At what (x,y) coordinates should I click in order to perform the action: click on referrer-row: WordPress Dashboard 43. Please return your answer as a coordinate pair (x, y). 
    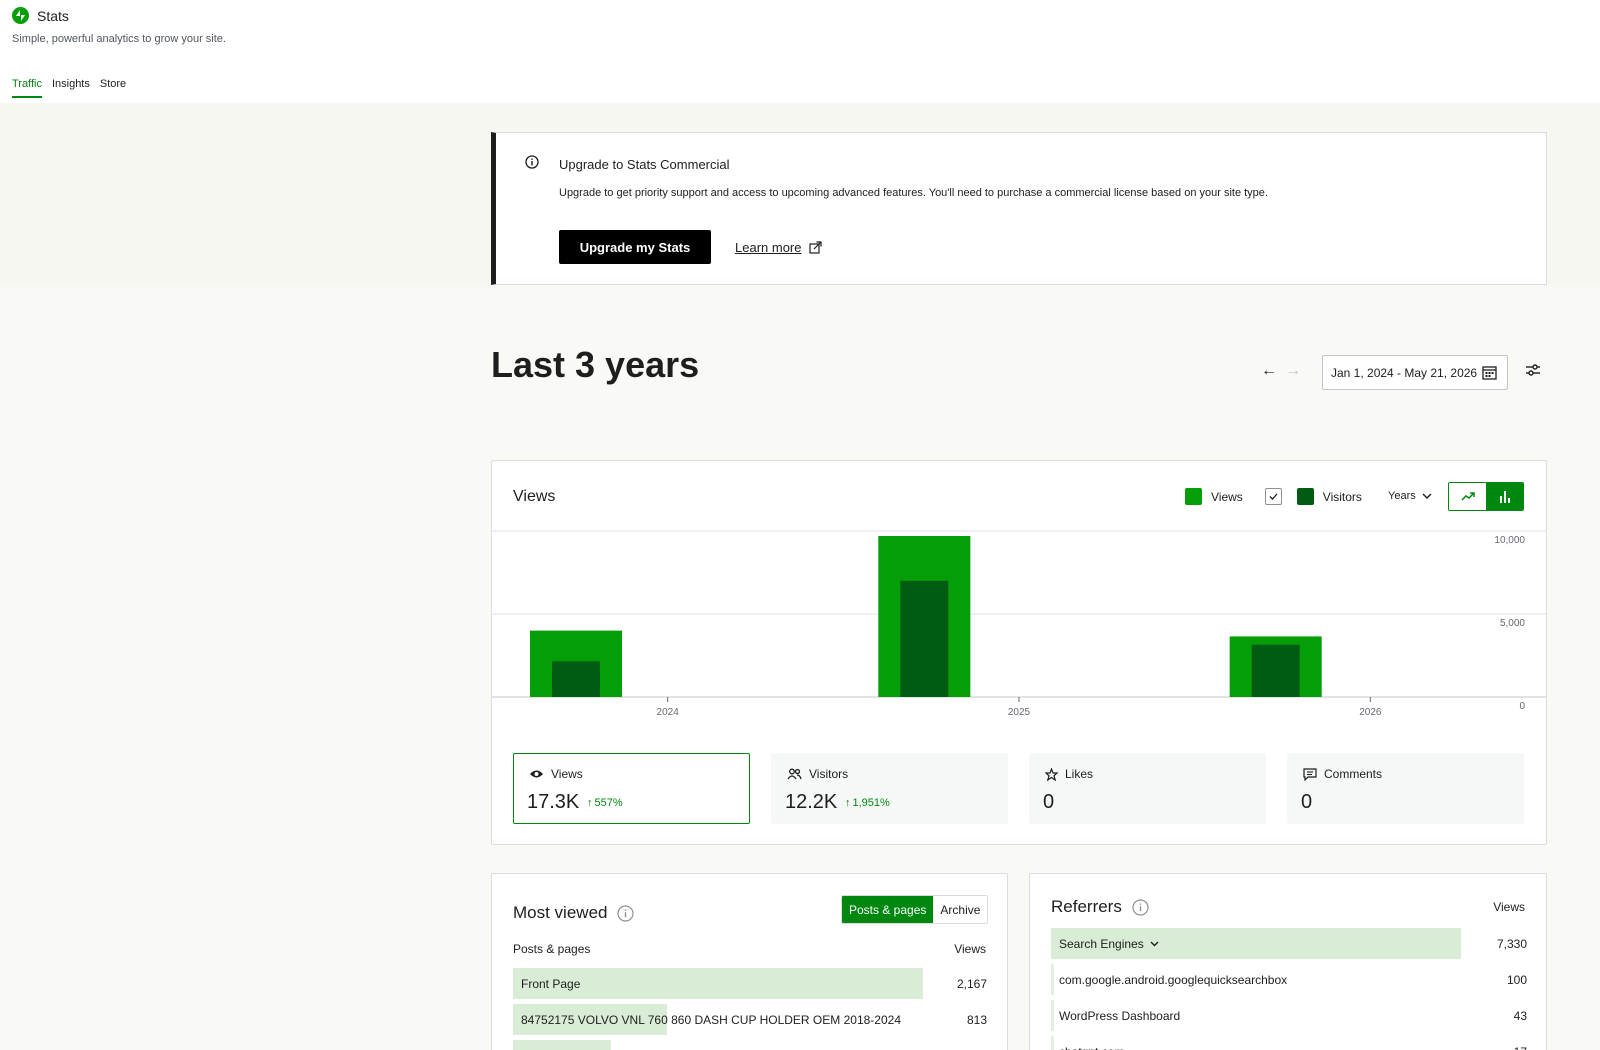
    Looking at the image, I should click on (1289, 1015).